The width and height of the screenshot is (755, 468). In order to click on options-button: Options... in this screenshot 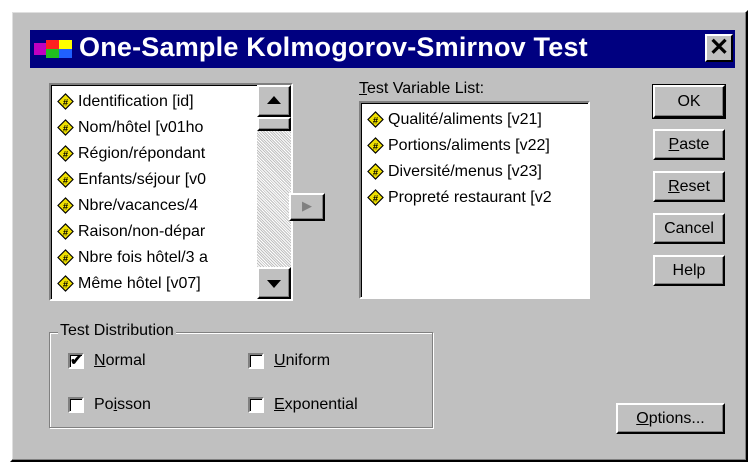, I will do `click(670, 418)`.